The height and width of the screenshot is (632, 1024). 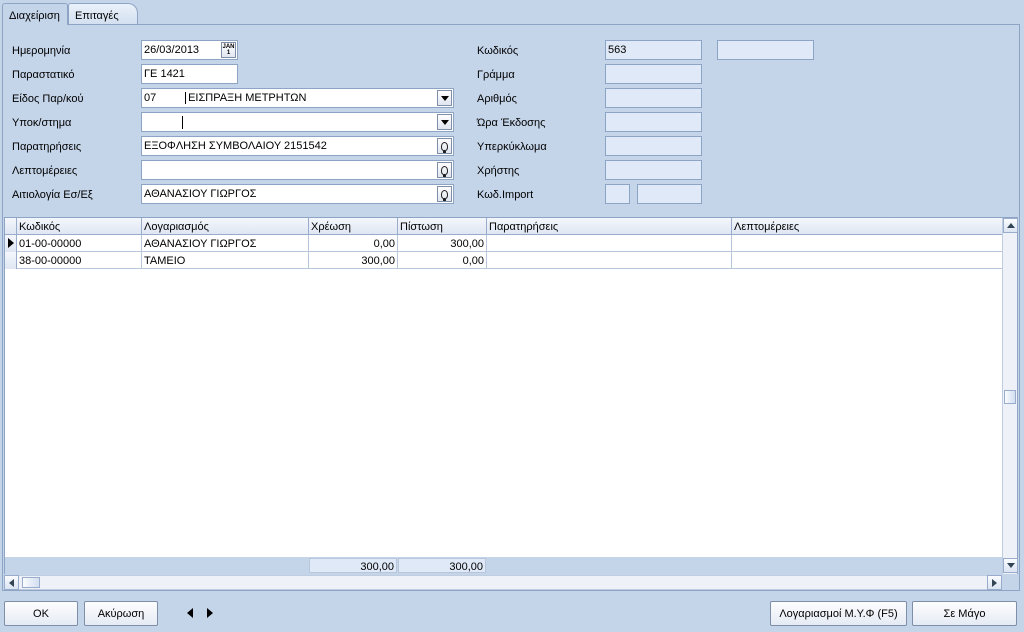 I want to click on justification-field: ΑΘΑΝΑΣΙΟΥ ΓΙΩΡΓΟΣ, so click(x=297, y=194).